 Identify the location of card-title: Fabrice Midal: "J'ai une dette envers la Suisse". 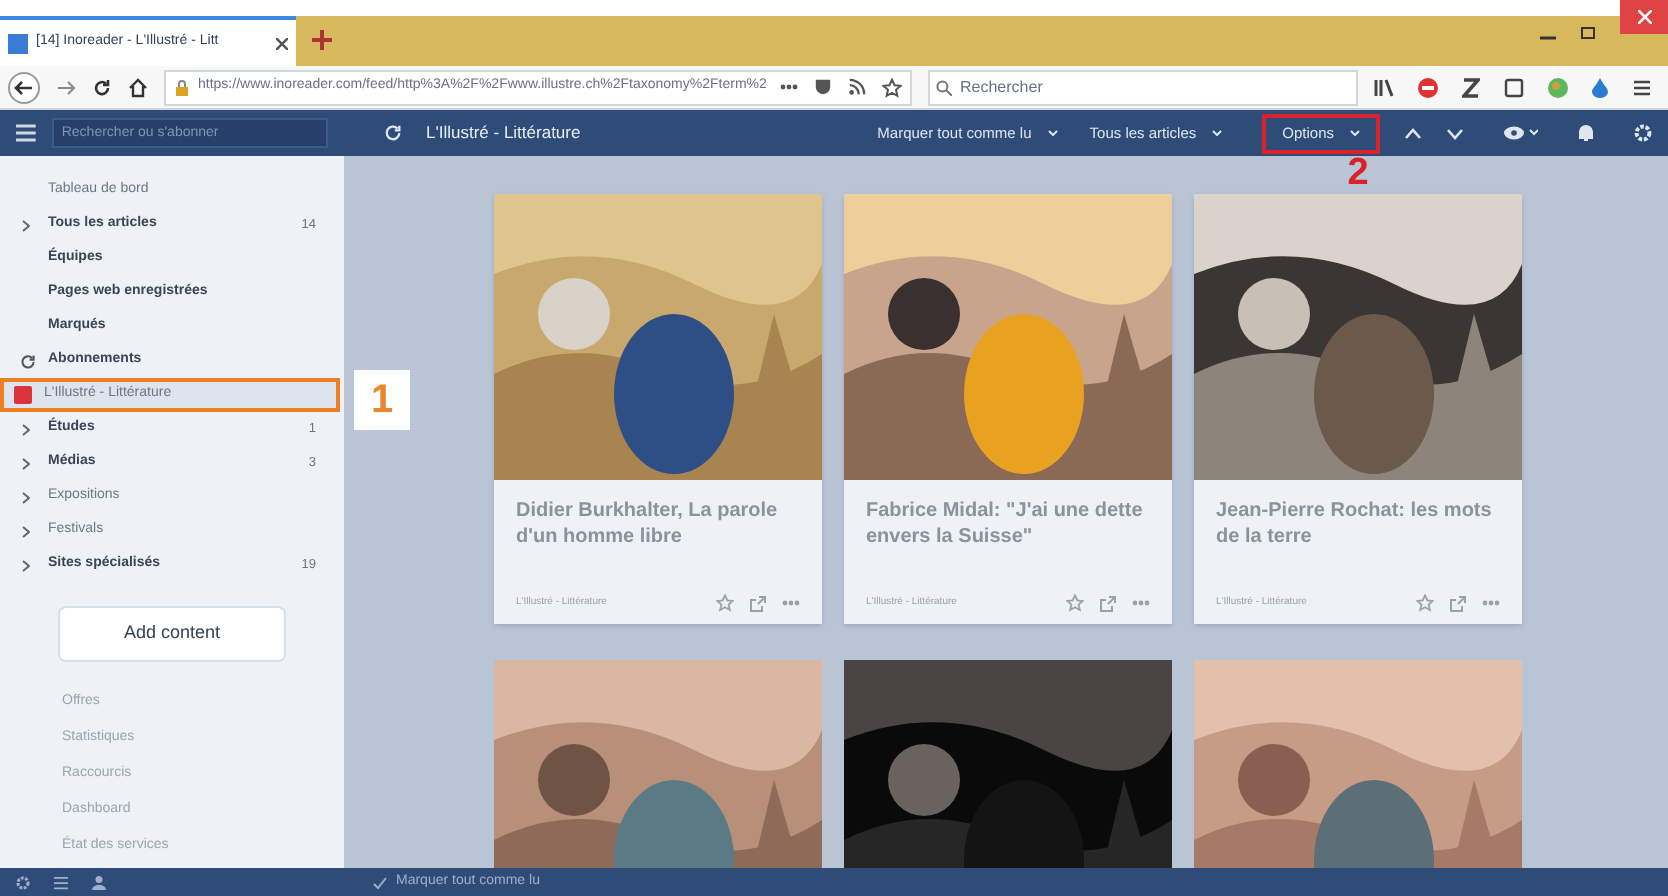
(1008, 524).